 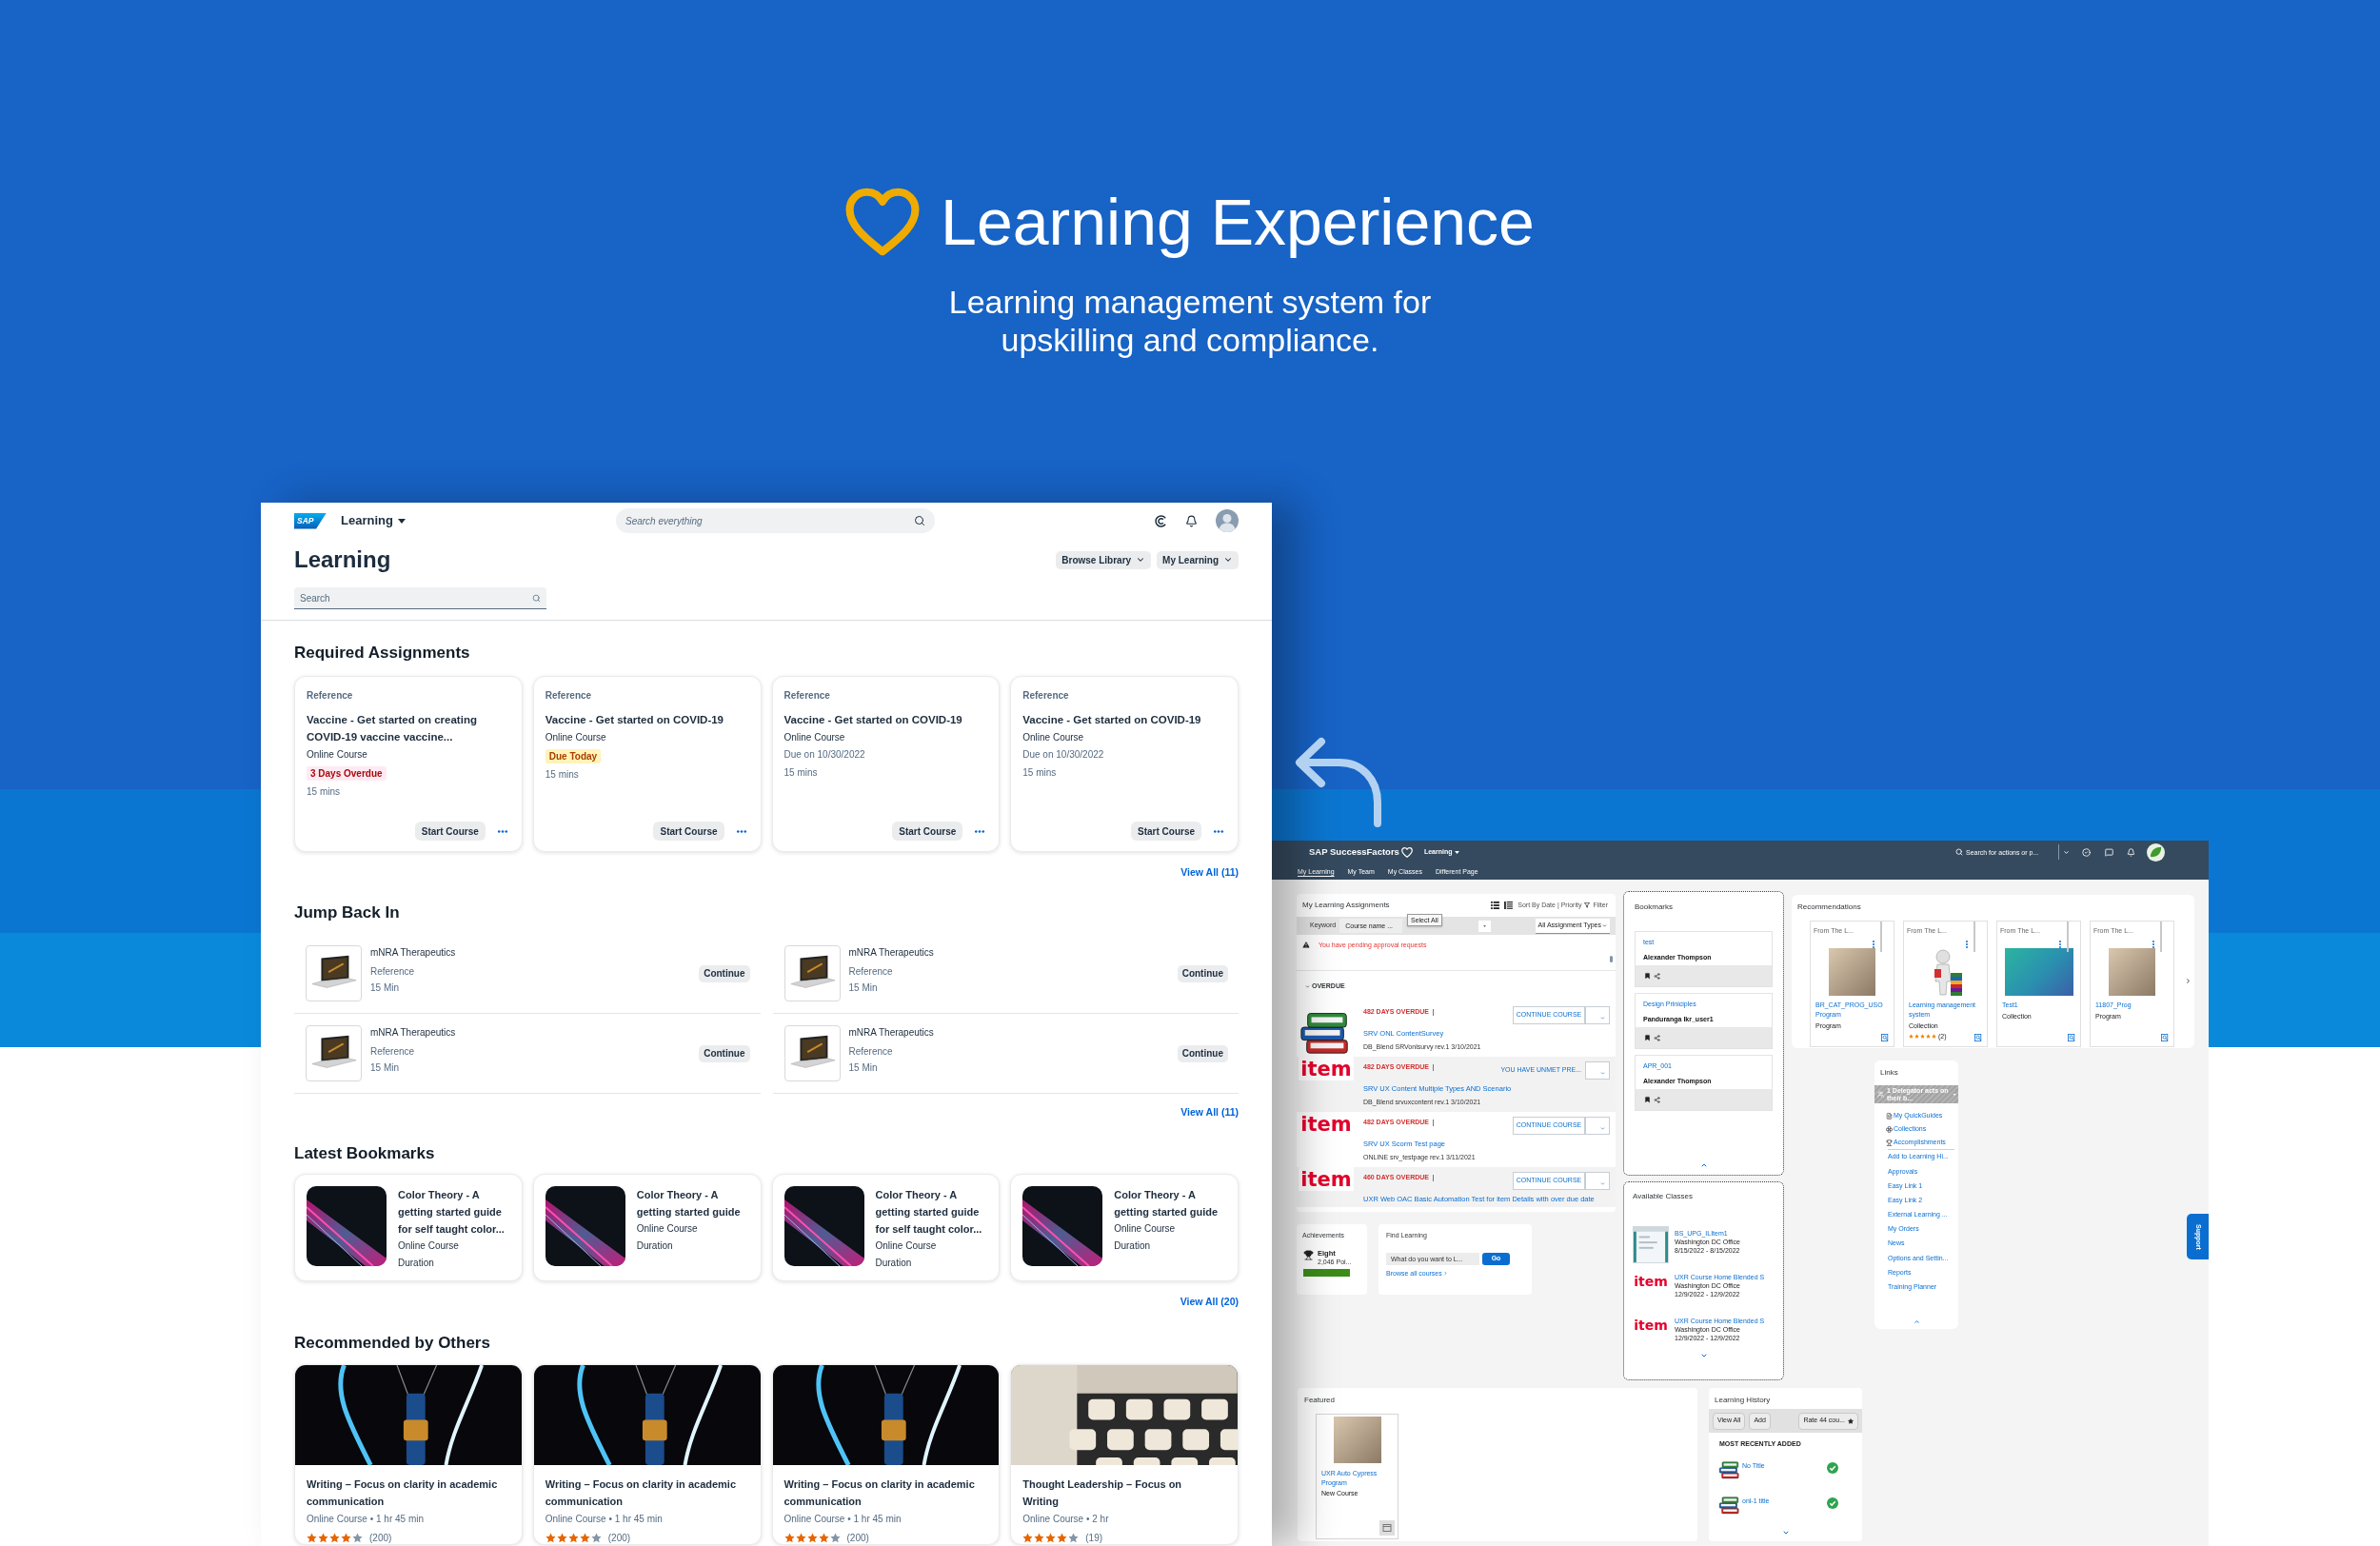 What do you see at coordinates (1161, 520) in the screenshot?
I see `arcs-icon` at bounding box center [1161, 520].